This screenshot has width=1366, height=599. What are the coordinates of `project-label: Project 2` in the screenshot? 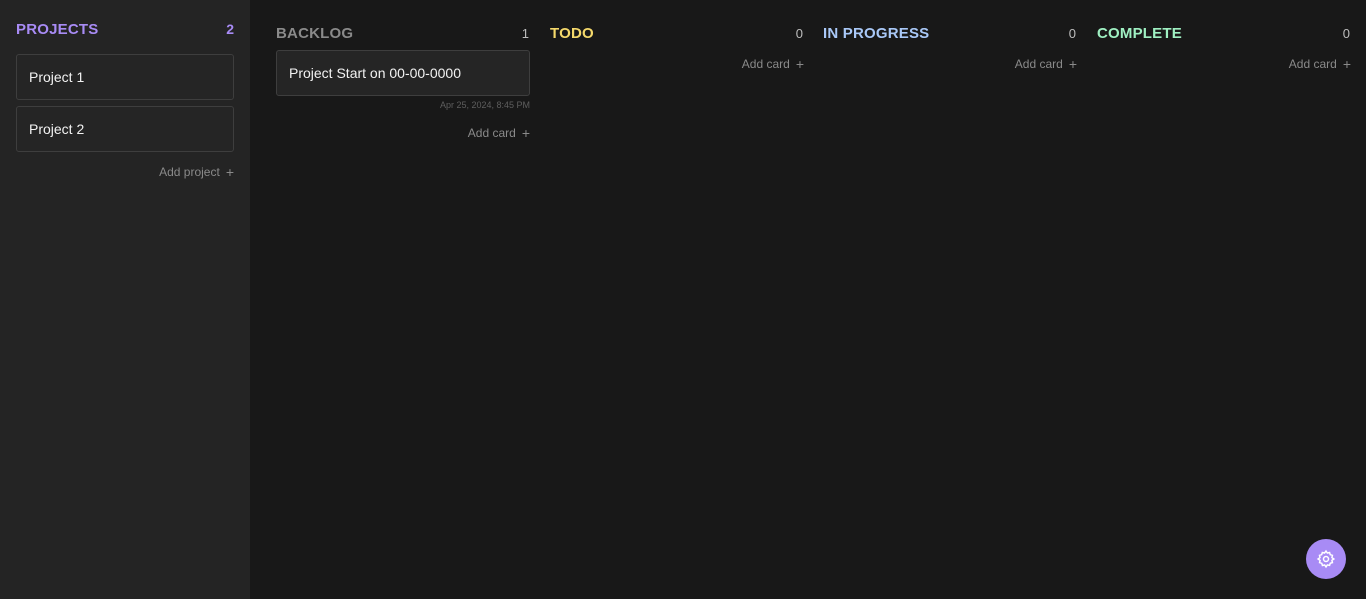 It's located at (57, 129).